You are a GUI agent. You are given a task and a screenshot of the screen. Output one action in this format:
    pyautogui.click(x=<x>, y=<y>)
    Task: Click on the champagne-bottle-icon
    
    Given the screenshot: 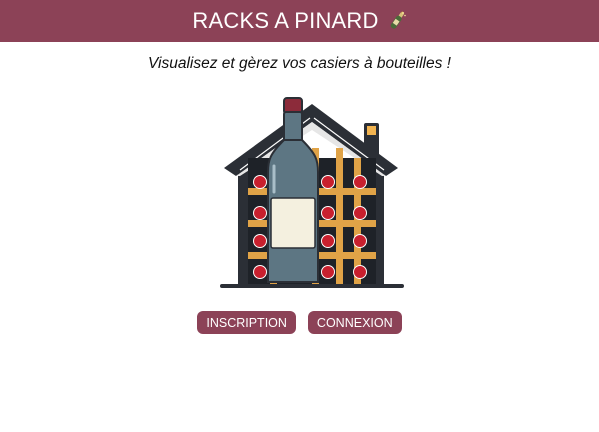 What is the action you would take?
    pyautogui.click(x=398, y=20)
    